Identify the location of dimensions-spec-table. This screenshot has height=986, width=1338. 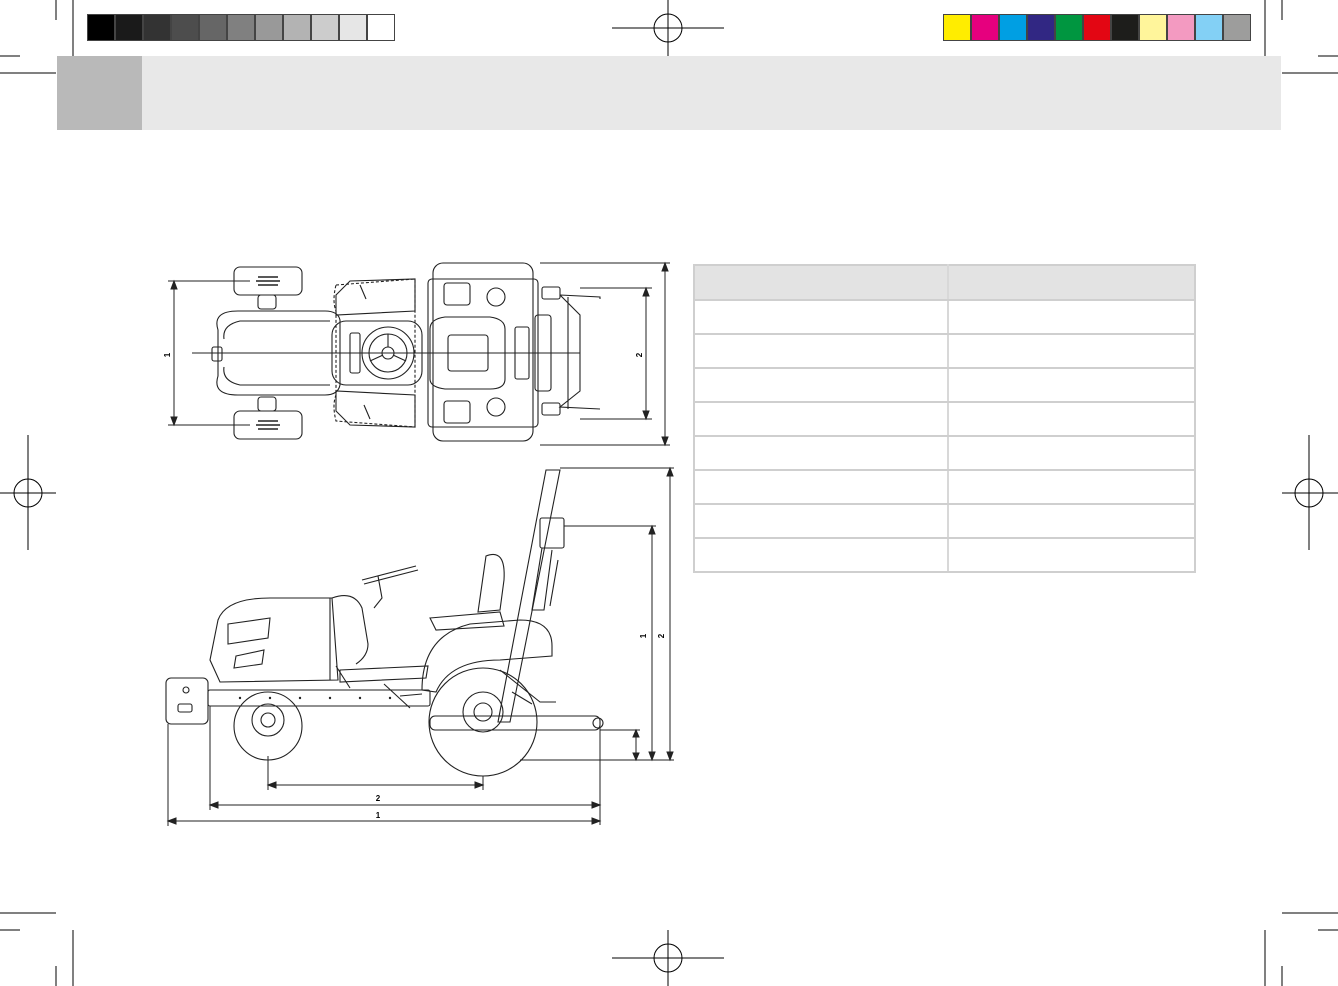
(944, 418).